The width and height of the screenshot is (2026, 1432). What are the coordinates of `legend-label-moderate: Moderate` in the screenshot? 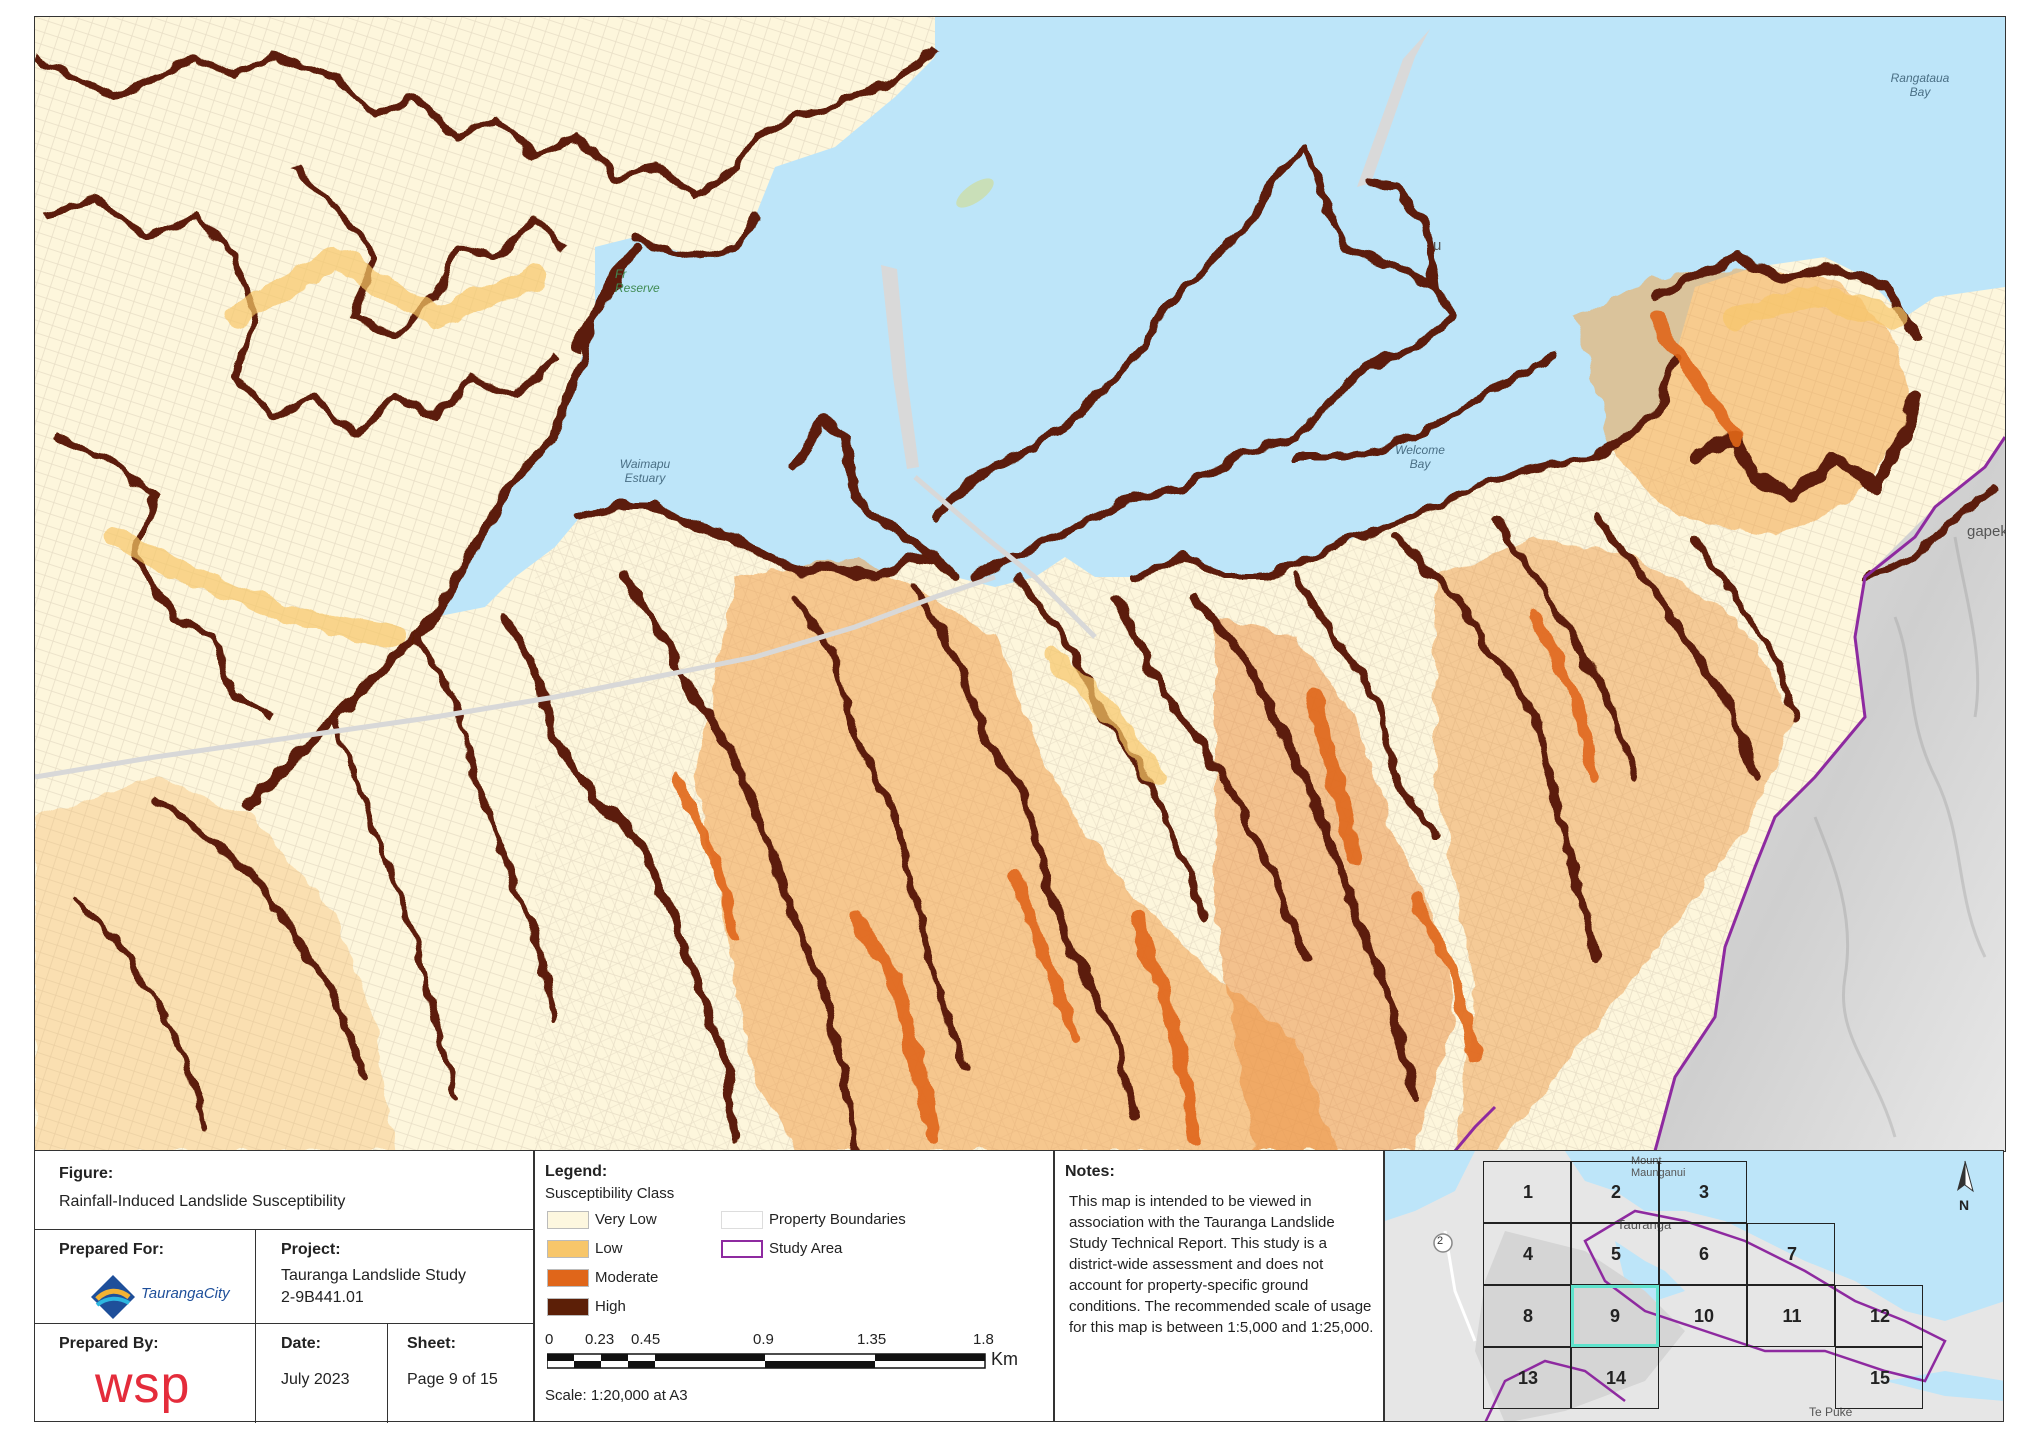 It's located at (627, 1277).